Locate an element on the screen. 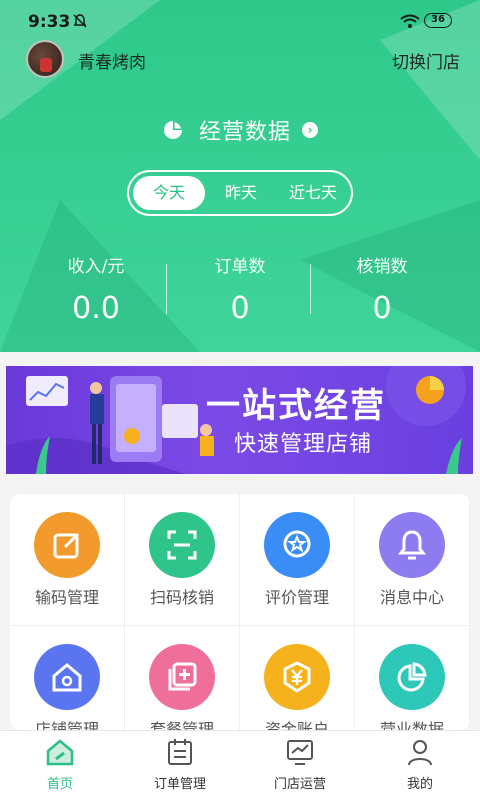 The image size is (480, 800). bottom-tab-bar: 首页 订单管理 门店运营 我的 is located at coordinates (240, 765).